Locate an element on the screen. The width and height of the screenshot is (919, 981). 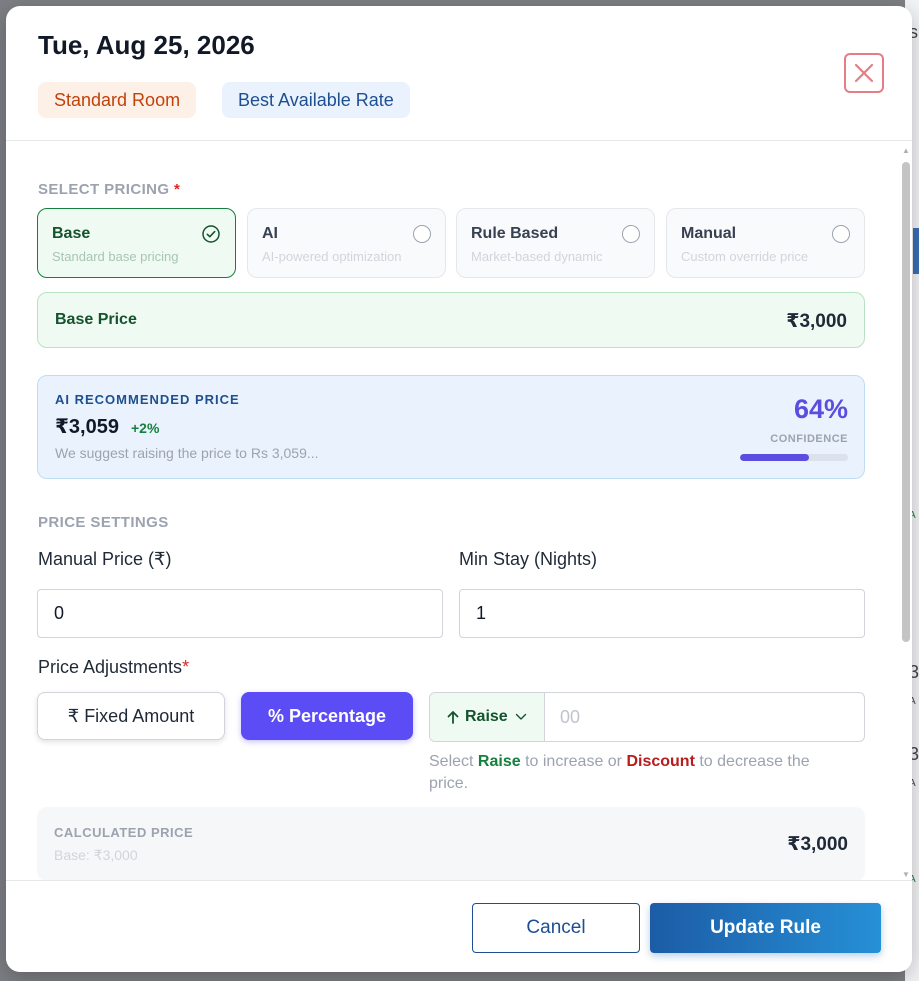
option-title: Rule Based is located at coordinates (515, 233).